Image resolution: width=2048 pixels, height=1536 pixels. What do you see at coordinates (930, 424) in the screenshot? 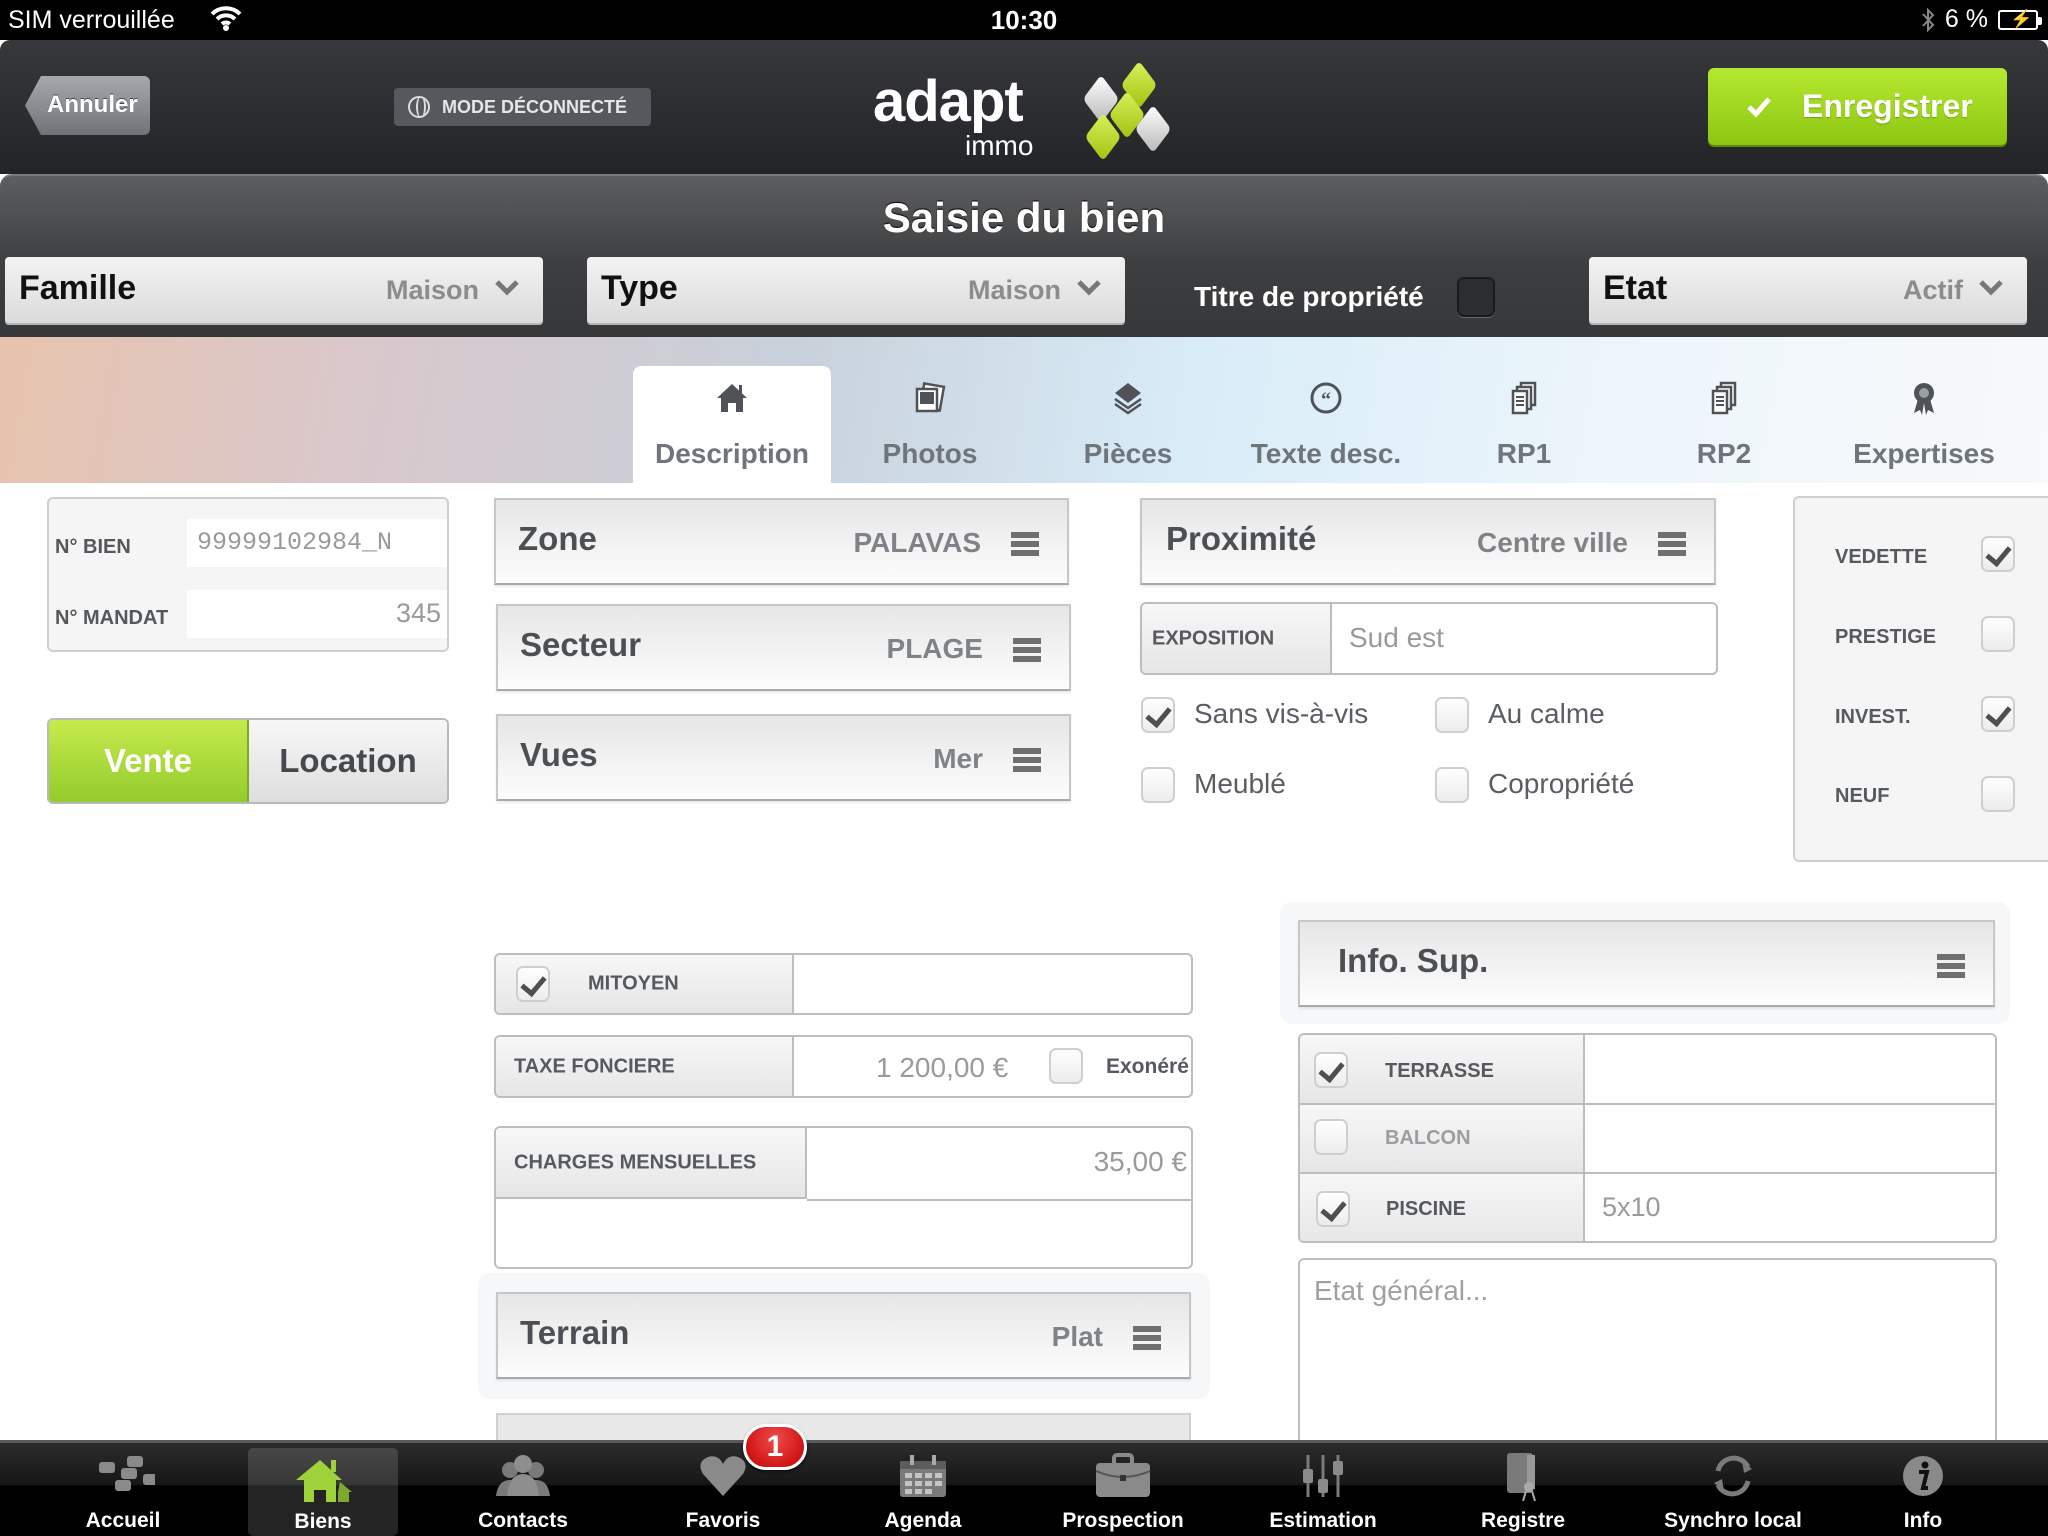
I see `tab-photos: Photos` at bounding box center [930, 424].